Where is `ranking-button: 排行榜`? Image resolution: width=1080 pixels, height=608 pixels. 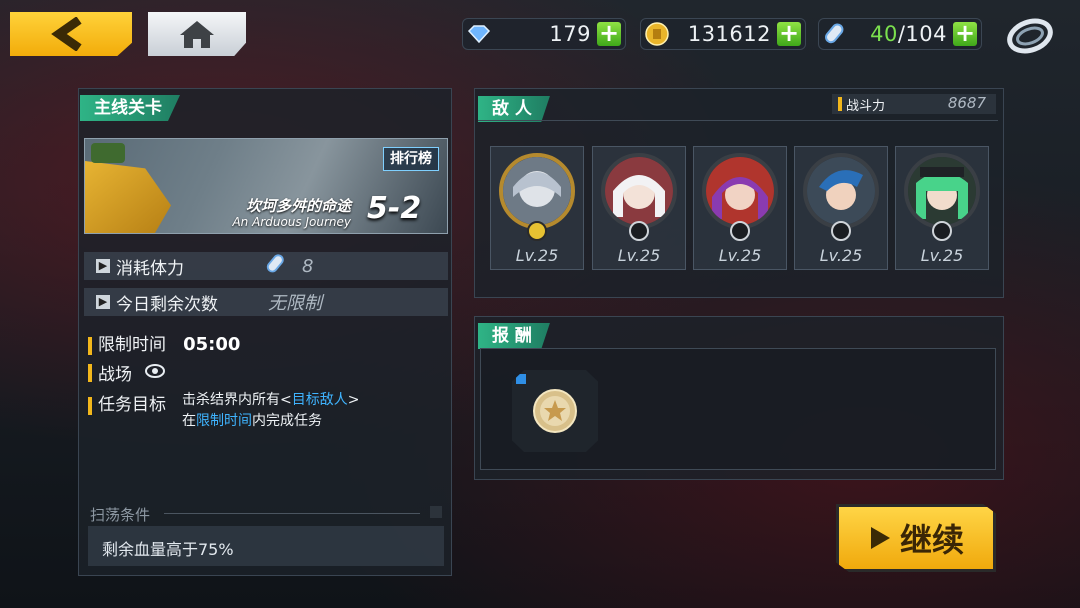 ranking-button: 排行榜 is located at coordinates (411, 159).